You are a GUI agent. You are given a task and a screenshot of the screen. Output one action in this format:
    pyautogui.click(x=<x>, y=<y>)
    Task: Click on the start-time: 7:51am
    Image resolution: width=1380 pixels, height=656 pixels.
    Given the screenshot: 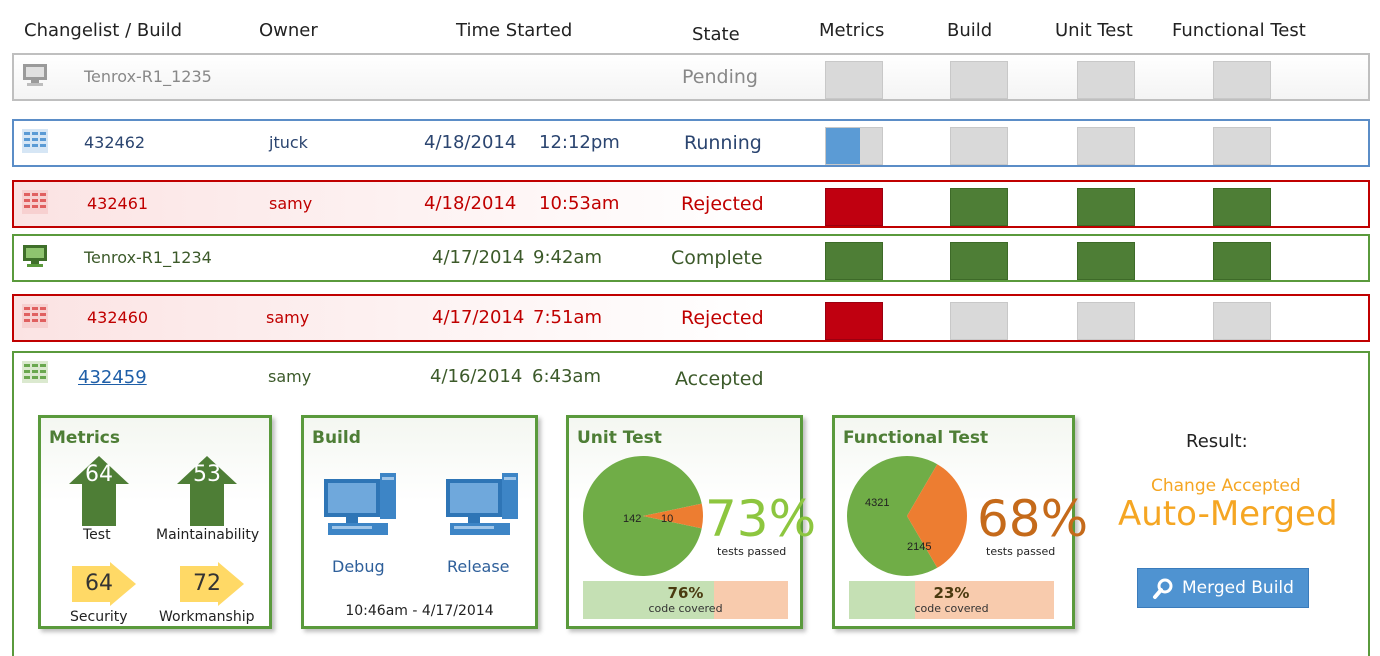 What is the action you would take?
    pyautogui.click(x=567, y=317)
    